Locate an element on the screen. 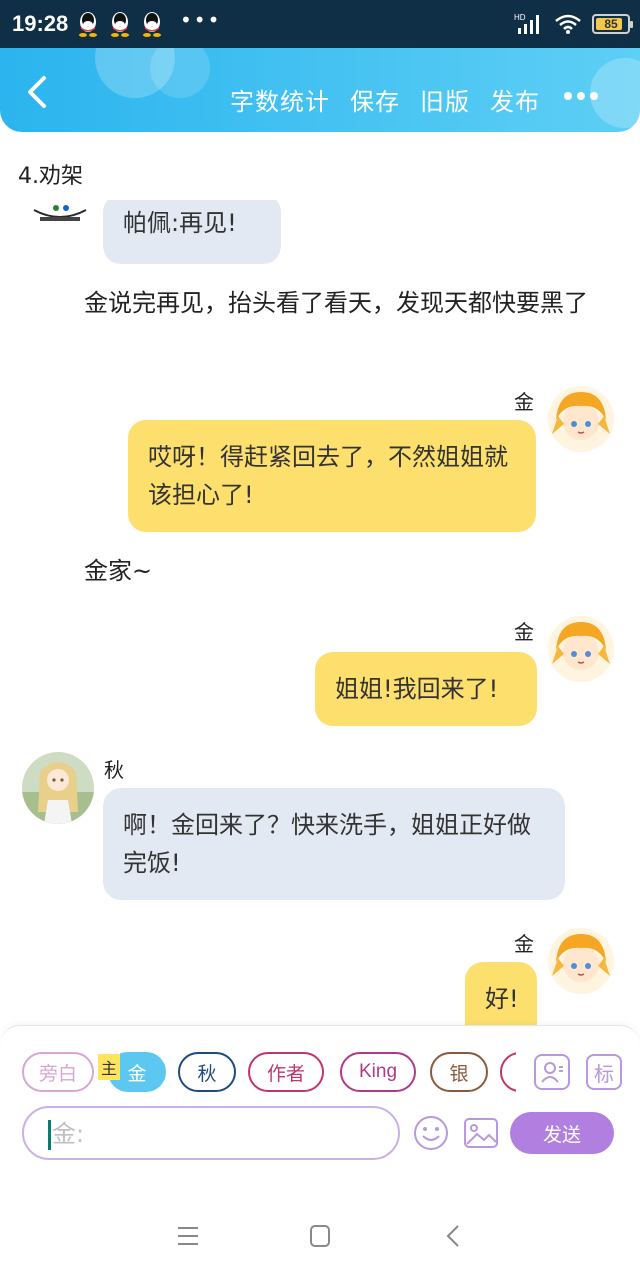 This screenshot has width=640, height=1280. status-bar: 19:28 ••• HD 85 is located at coordinates (320, 24).